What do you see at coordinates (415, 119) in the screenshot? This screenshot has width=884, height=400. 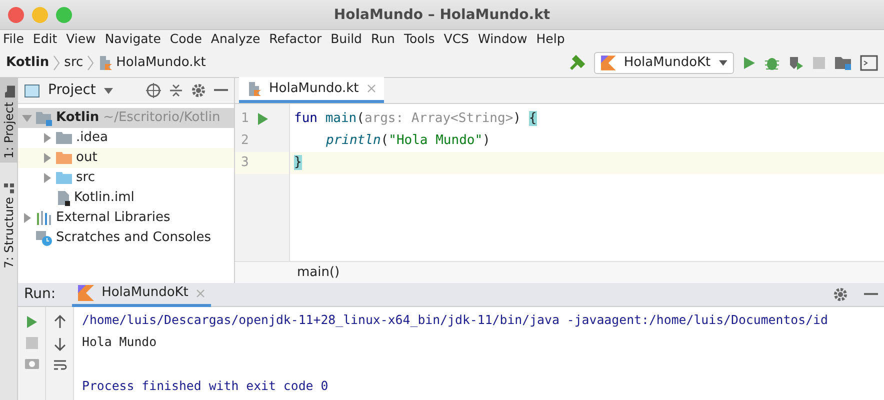 I see `code-line: fun main(args: Array<String>) {` at bounding box center [415, 119].